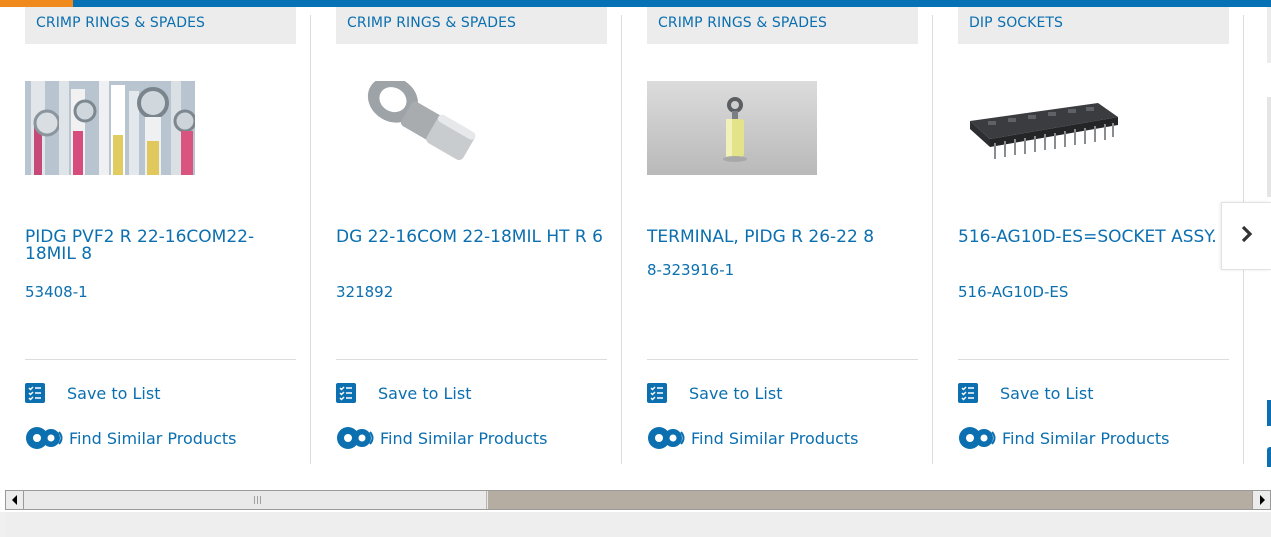  What do you see at coordinates (1095, 237) in the screenshot?
I see `product-title-link: 516-AG10D-ES=SOCKET ASSY.` at bounding box center [1095, 237].